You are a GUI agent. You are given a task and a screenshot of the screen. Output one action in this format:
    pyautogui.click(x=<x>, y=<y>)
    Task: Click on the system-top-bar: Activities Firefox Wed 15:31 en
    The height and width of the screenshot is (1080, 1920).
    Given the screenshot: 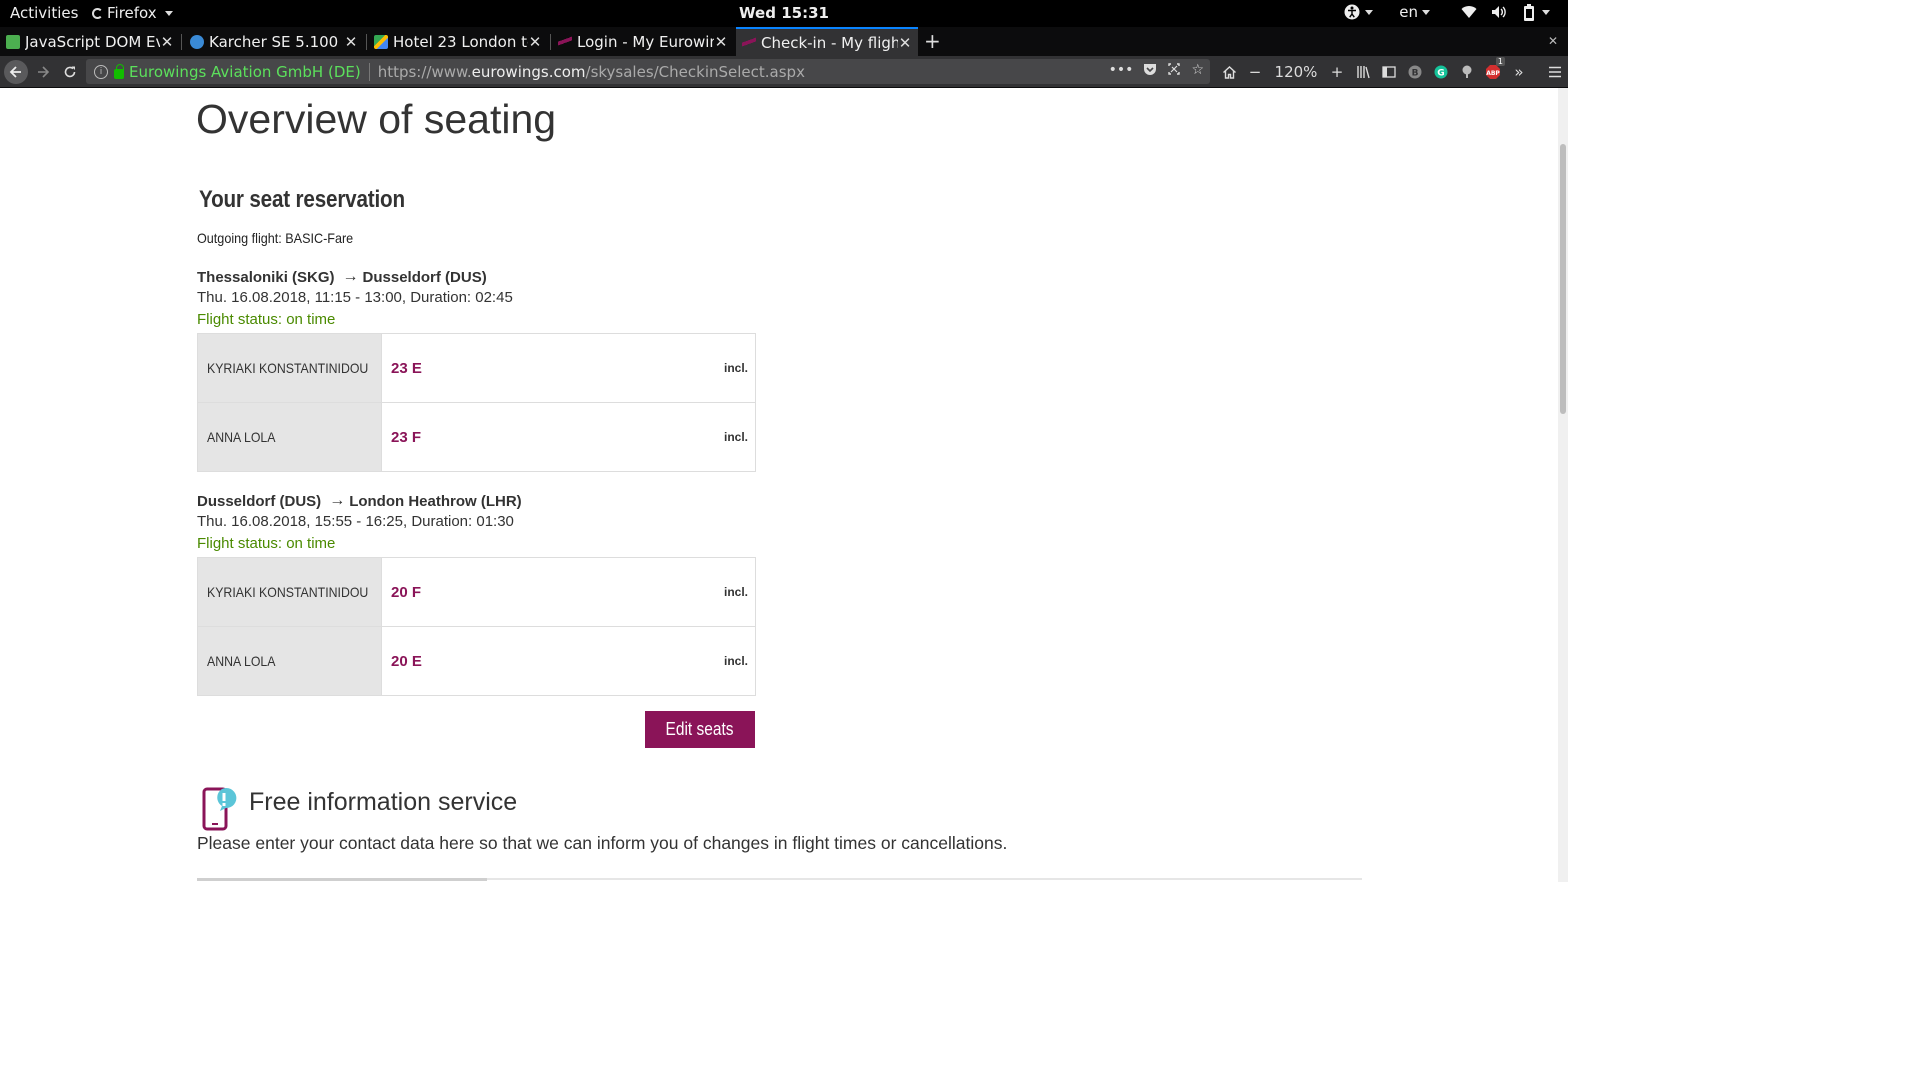 What is the action you would take?
    pyautogui.click(x=784, y=13)
    